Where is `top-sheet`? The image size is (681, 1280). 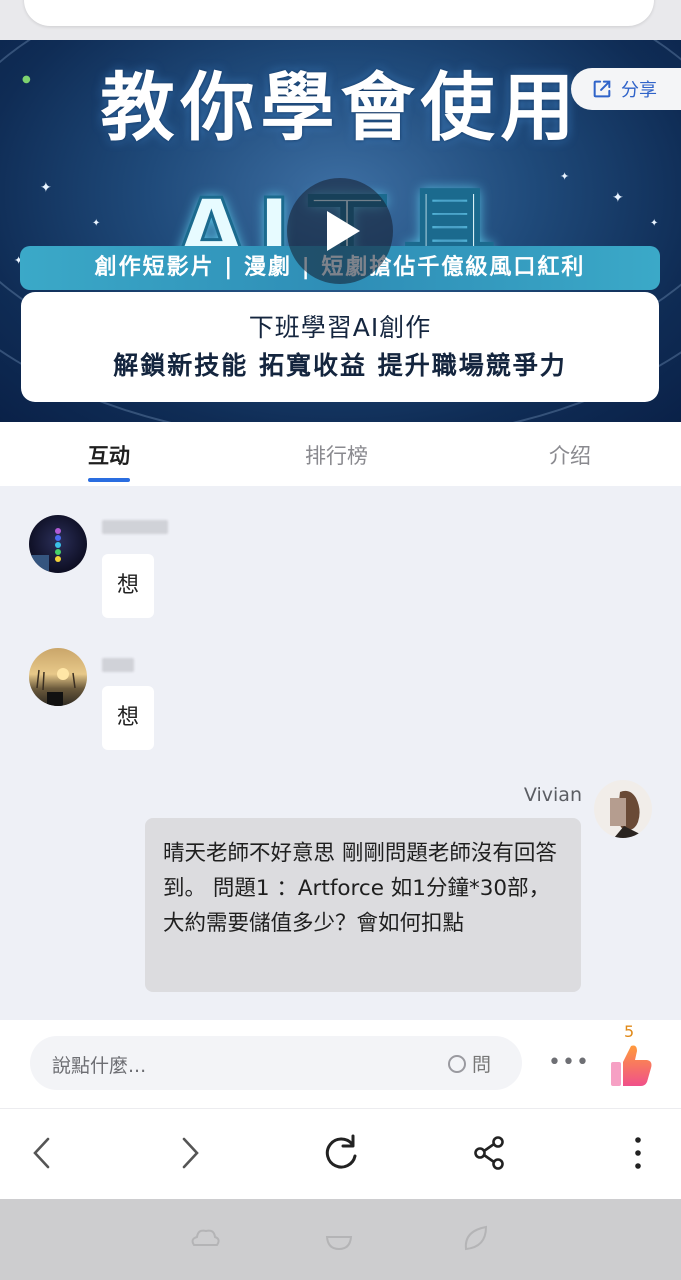 top-sheet is located at coordinates (339, 13).